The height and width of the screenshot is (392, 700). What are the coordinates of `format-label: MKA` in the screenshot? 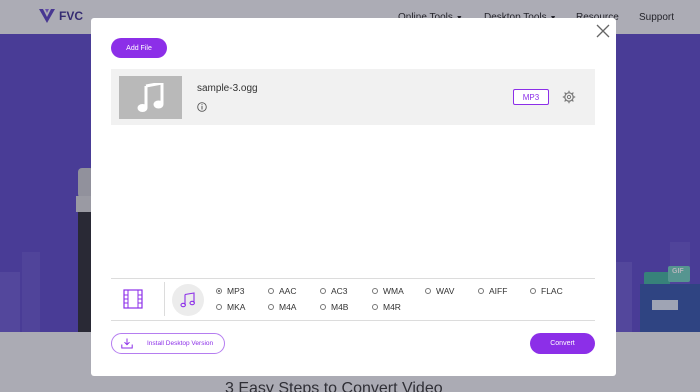 It's located at (236, 307).